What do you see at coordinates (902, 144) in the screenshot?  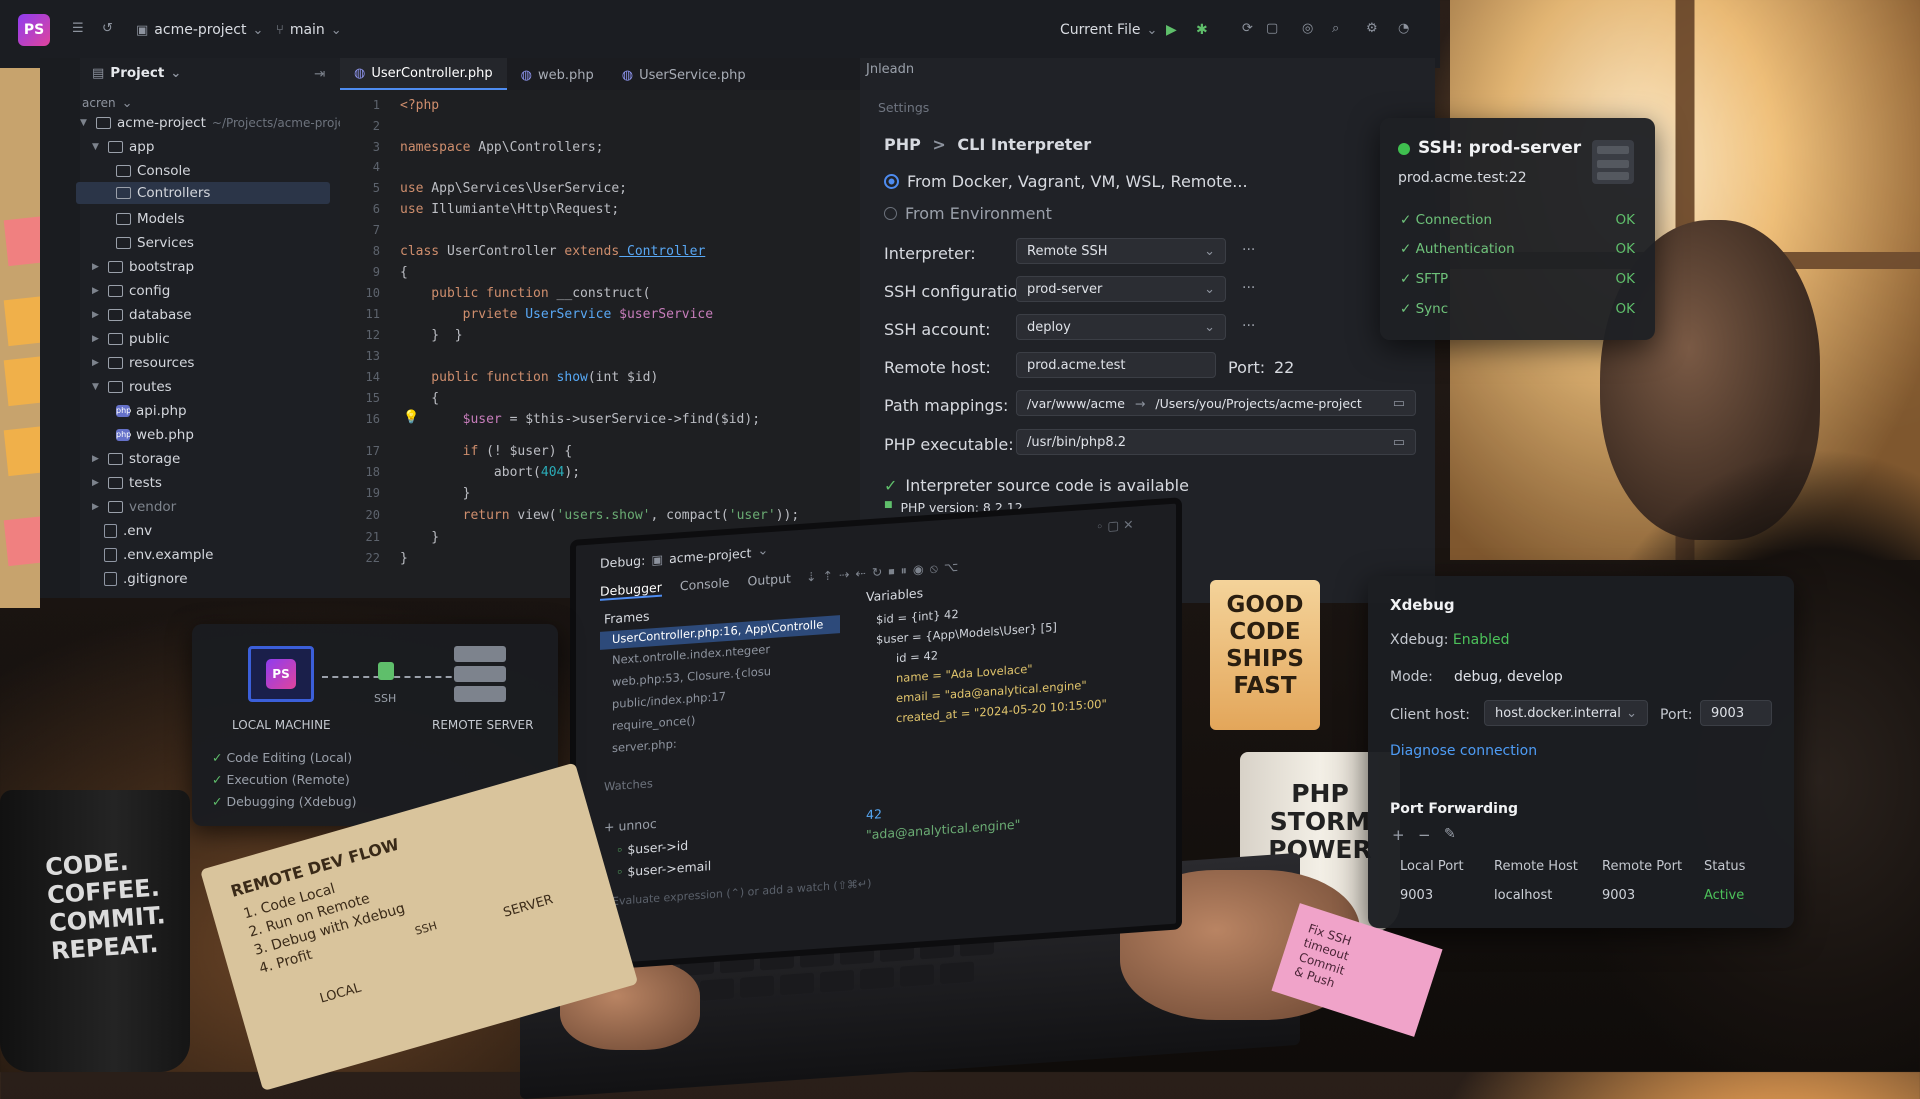 I see `breadcrumb-item: PHP` at bounding box center [902, 144].